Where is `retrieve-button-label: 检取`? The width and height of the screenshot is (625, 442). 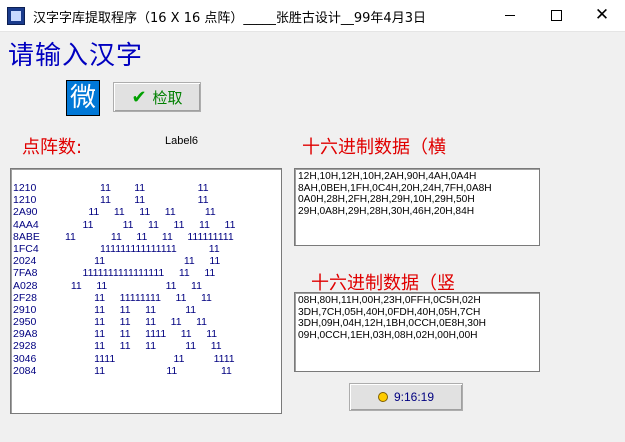 retrieve-button-label: 检取 is located at coordinates (167, 97).